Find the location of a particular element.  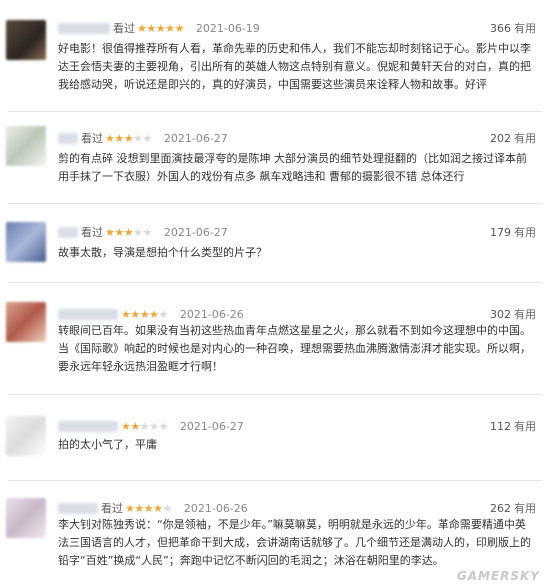

useful-vote: 302 有用 is located at coordinates (513, 314).